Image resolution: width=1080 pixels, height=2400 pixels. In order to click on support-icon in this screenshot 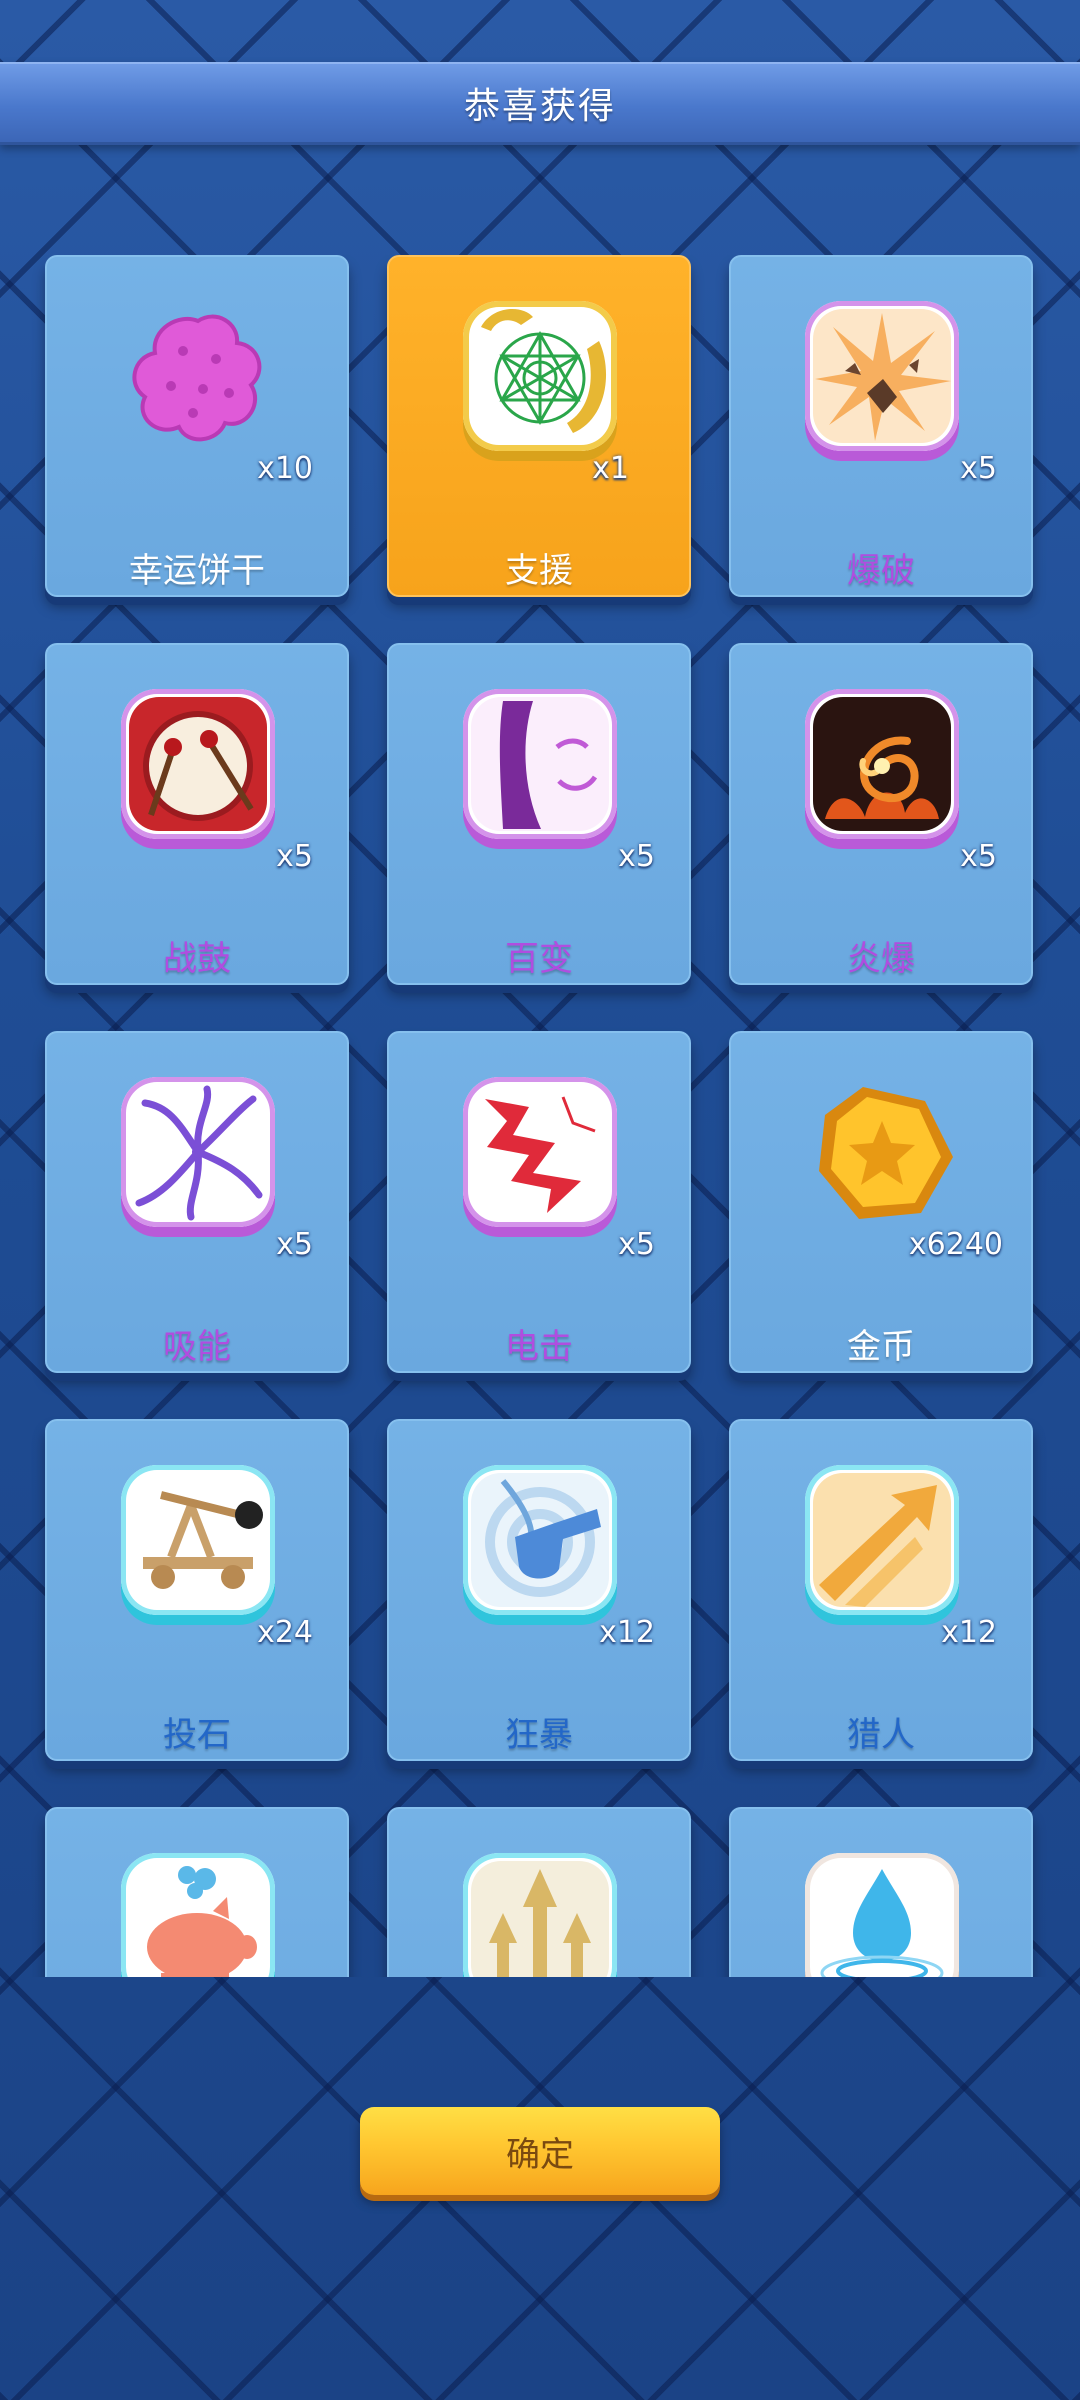, I will do `click(540, 376)`.